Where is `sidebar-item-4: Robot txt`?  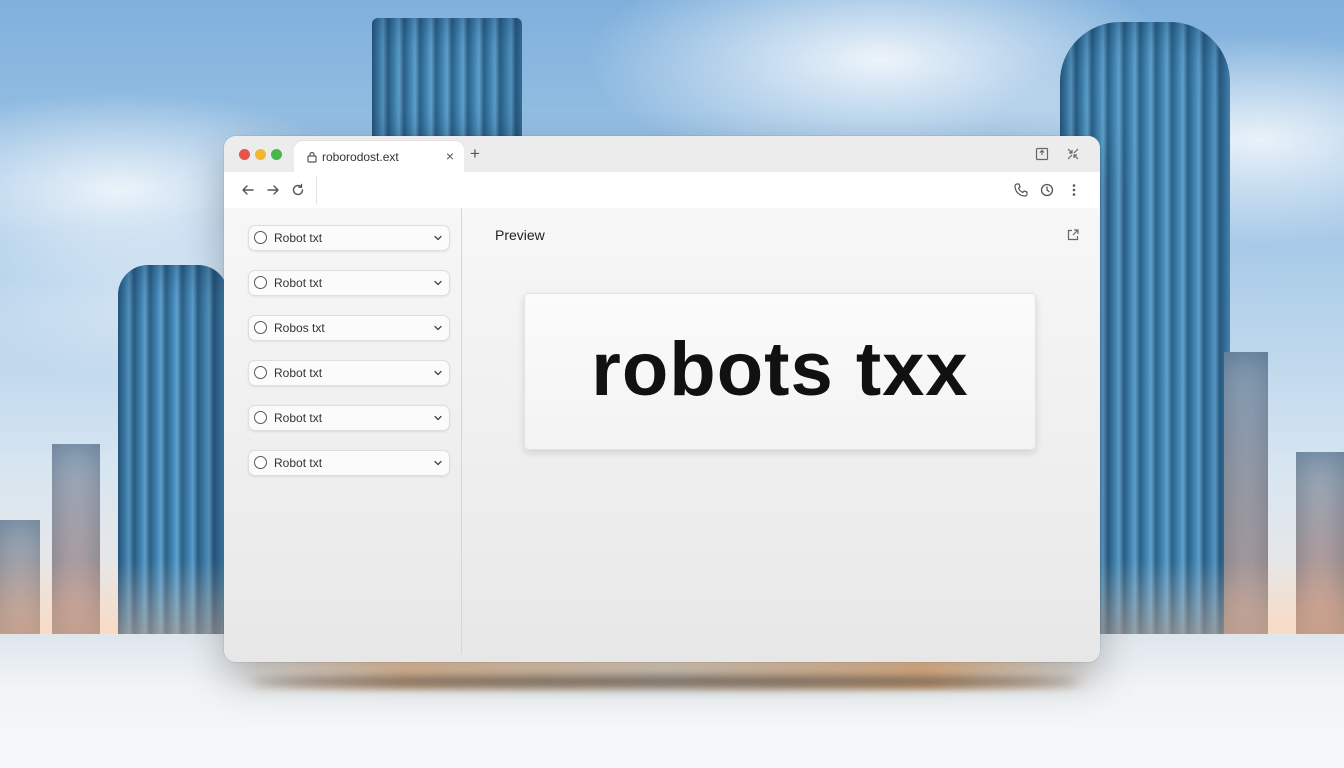
sidebar-item-4: Robot txt is located at coordinates (349, 373).